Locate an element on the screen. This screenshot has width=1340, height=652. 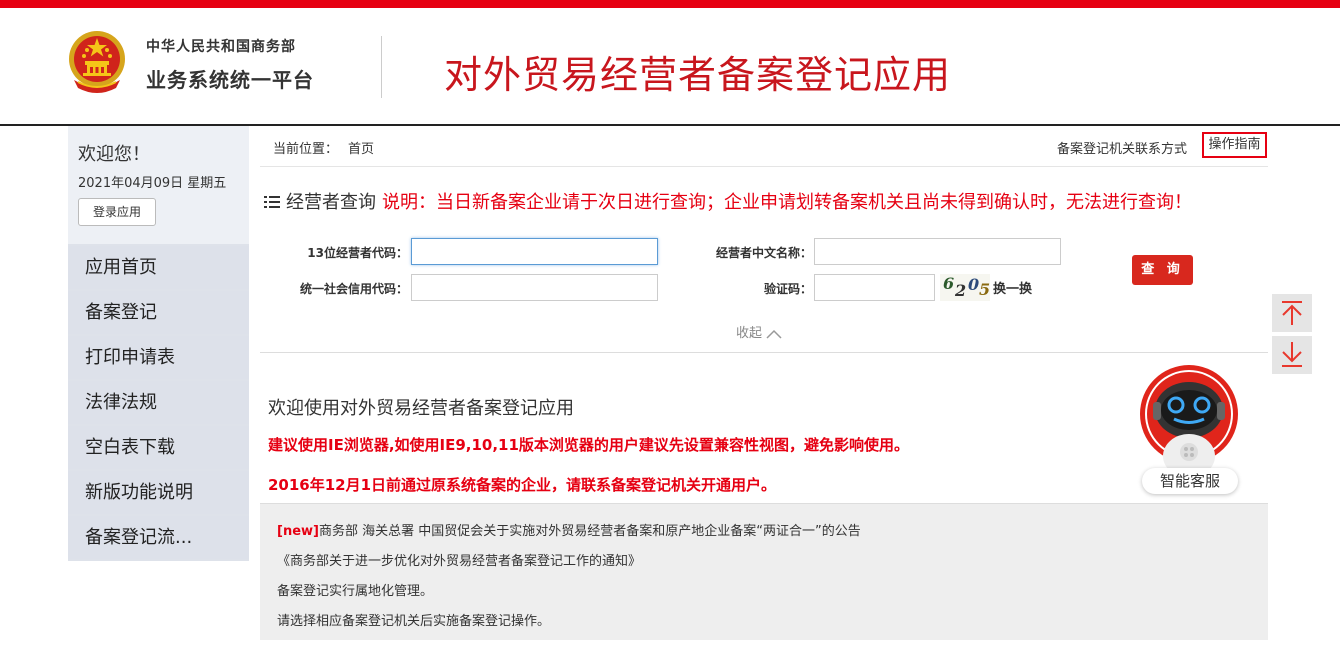
captcha-label: 验证码： is located at coordinates (787, 289).